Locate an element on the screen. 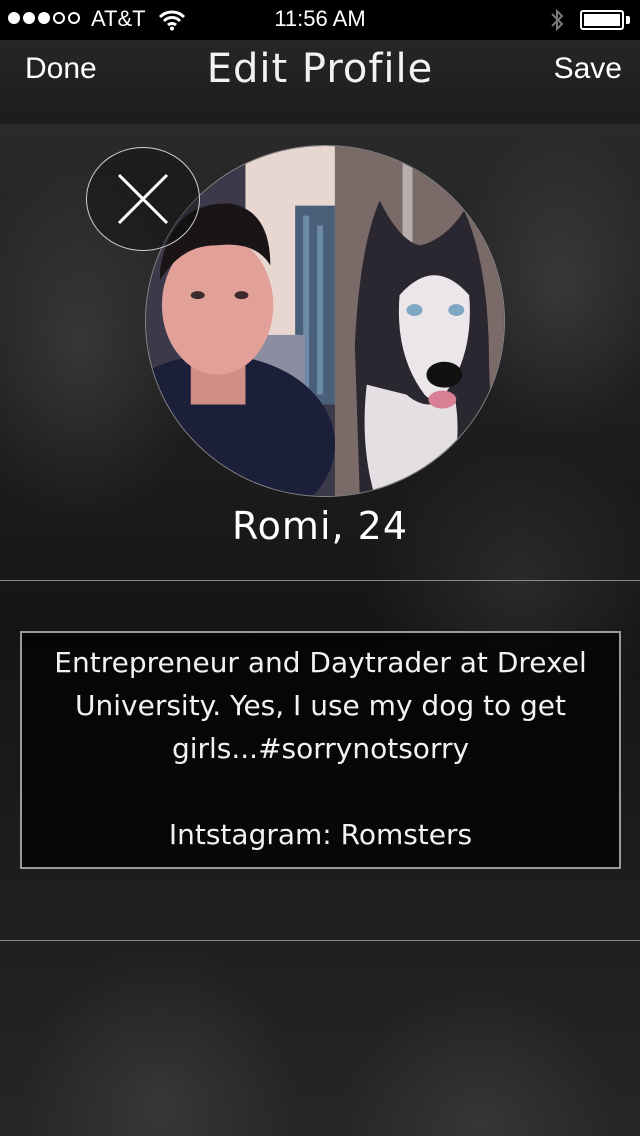  bio-line: University. Yes, I use my dog to get is located at coordinates (320, 705).